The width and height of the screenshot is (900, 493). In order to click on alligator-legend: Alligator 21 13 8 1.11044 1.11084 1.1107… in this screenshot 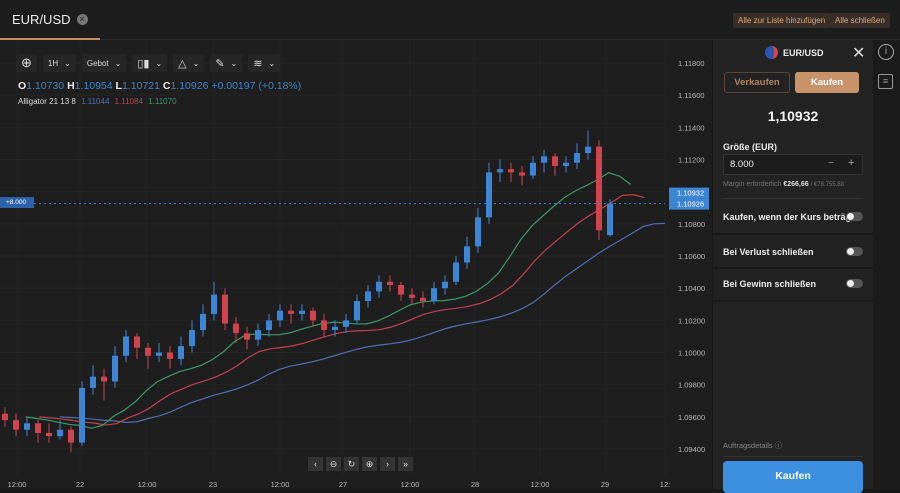, I will do `click(97, 101)`.